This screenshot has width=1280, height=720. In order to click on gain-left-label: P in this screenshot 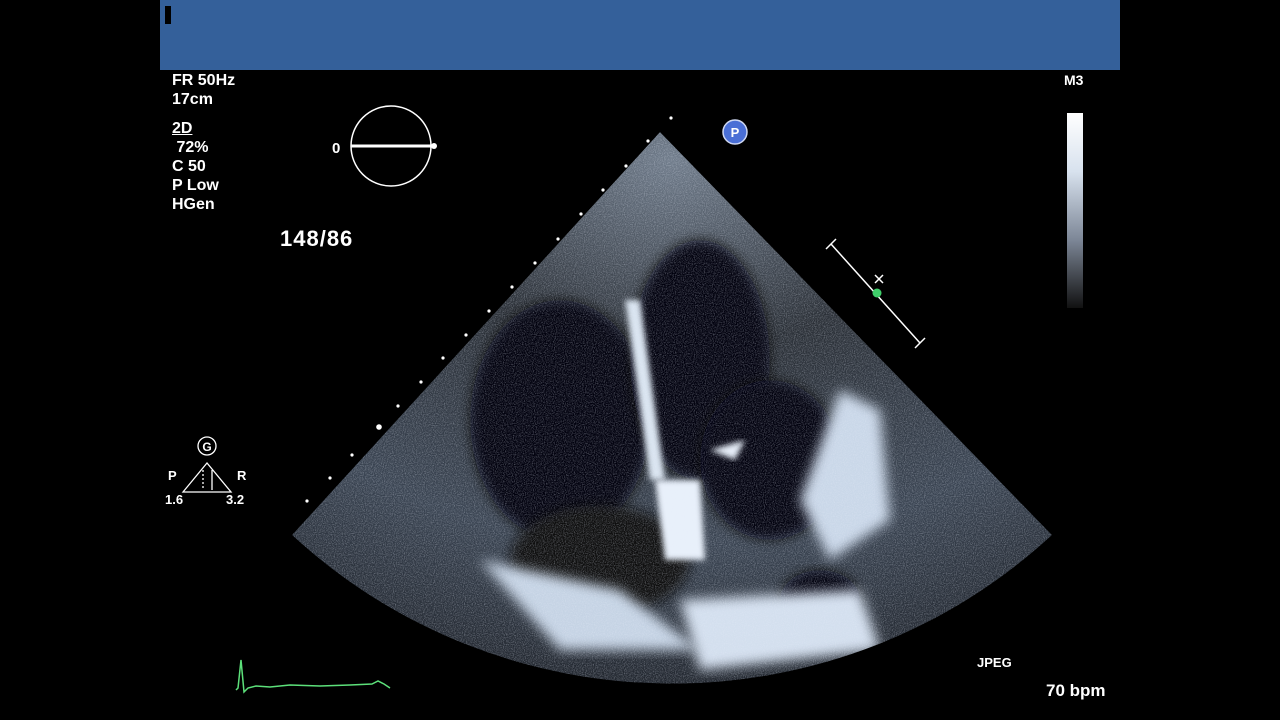, I will do `click(172, 475)`.